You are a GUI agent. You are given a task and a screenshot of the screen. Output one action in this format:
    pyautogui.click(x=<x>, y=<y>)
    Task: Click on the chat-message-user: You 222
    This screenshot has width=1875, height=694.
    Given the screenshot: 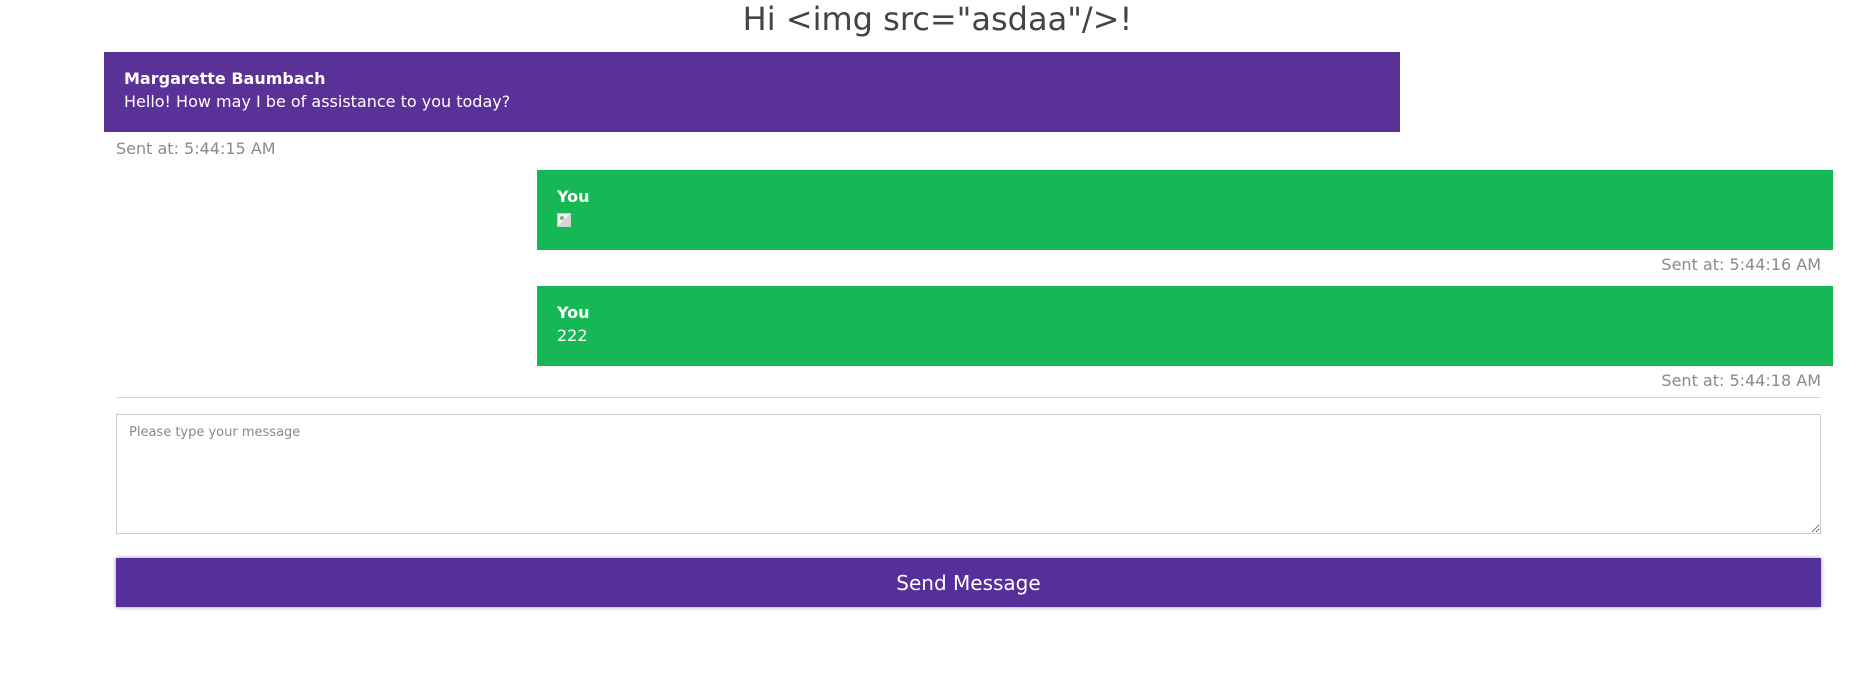 What is the action you would take?
    pyautogui.click(x=1185, y=326)
    